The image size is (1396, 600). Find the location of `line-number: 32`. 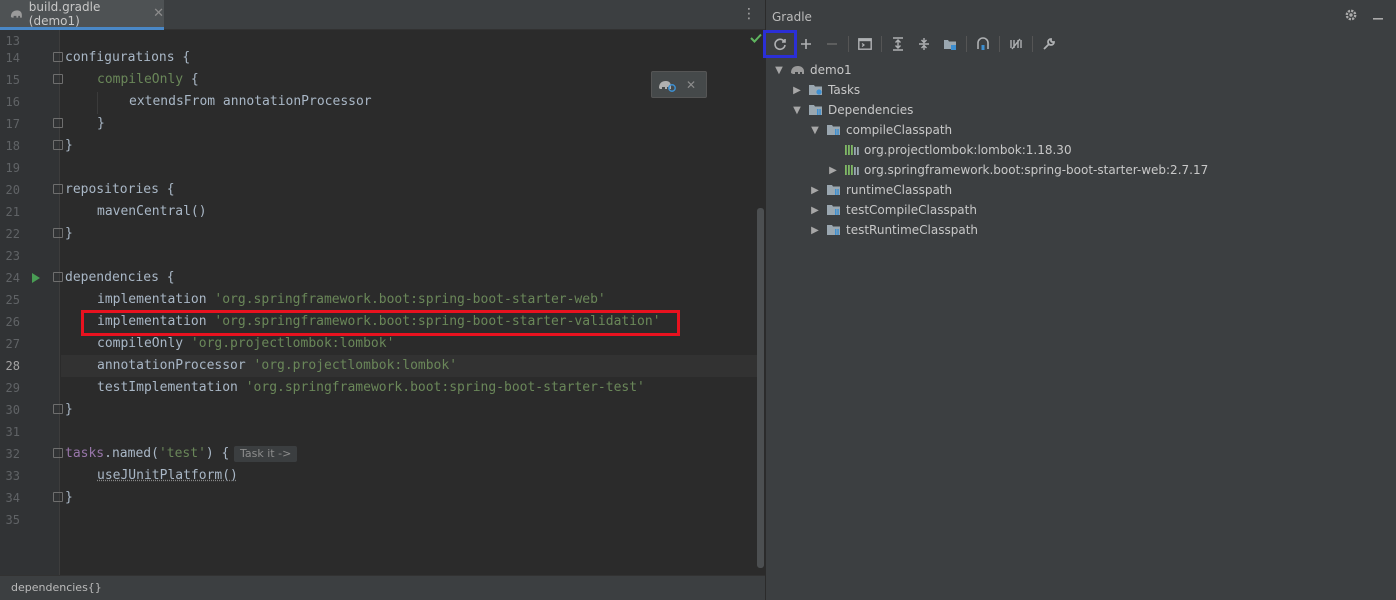

line-number: 32 is located at coordinates (12, 454).